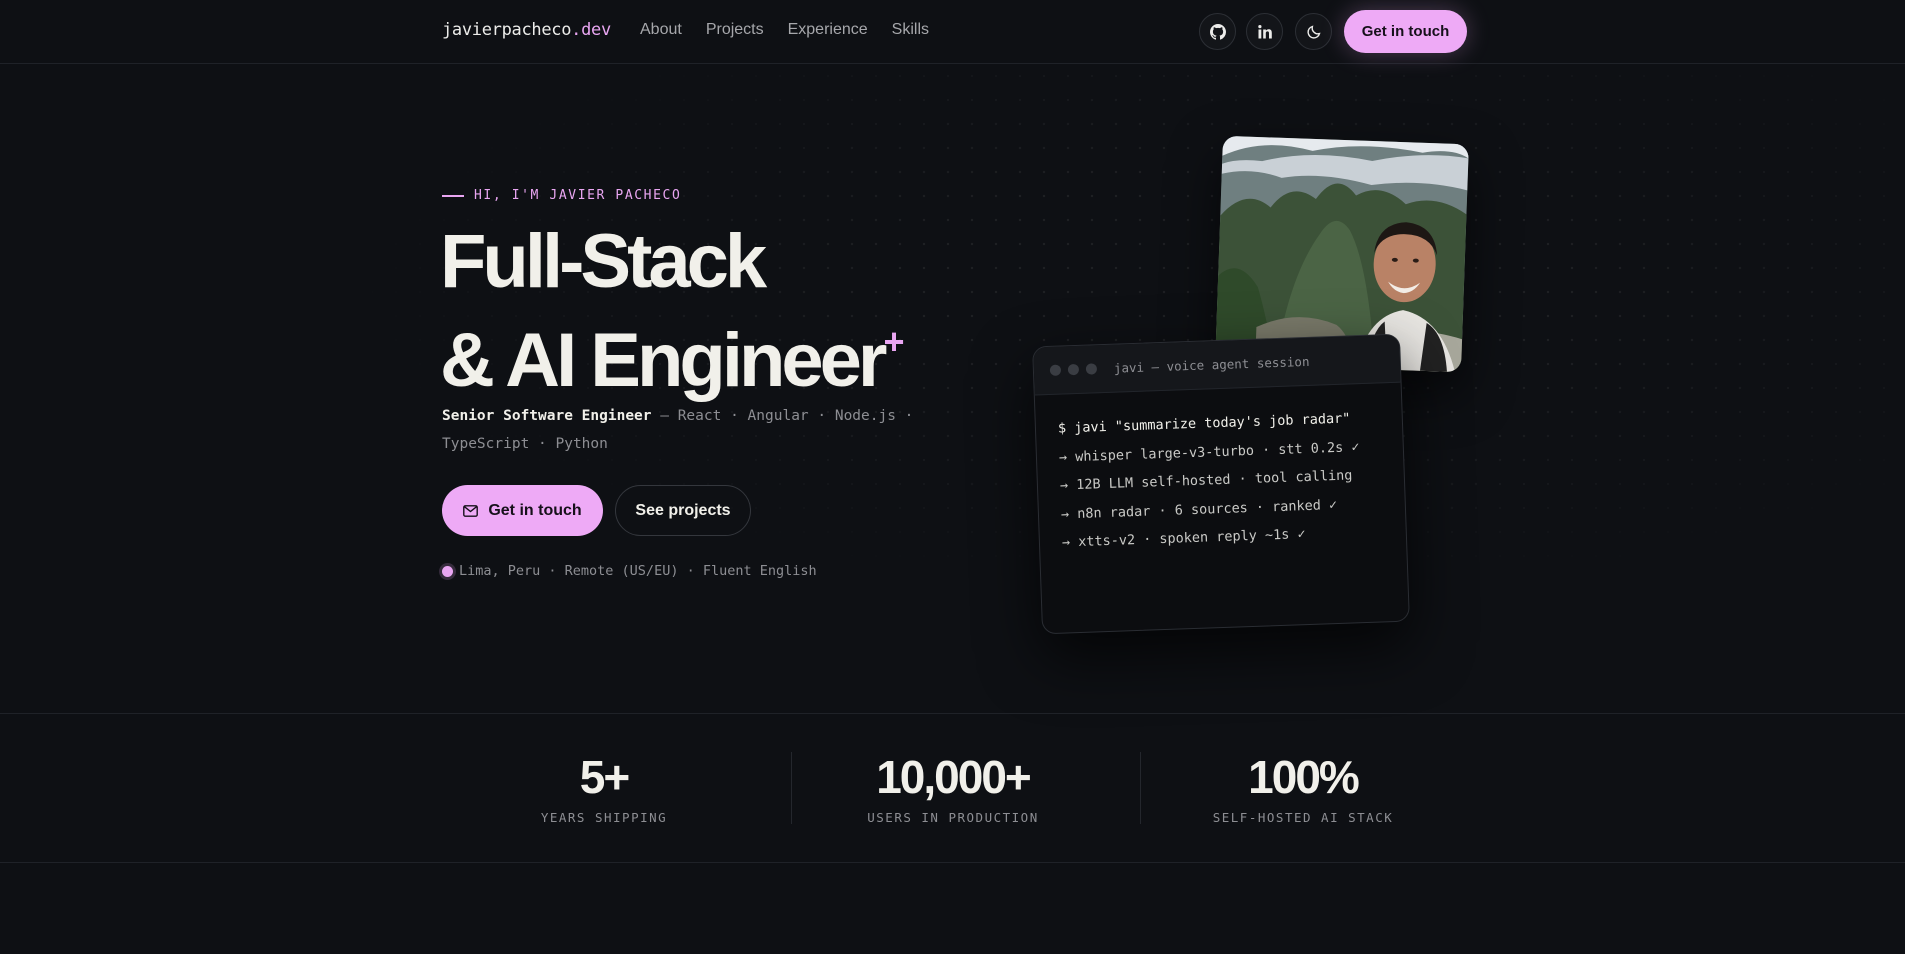 This screenshot has width=1905, height=954. I want to click on stat-value: 100%, so click(1304, 777).